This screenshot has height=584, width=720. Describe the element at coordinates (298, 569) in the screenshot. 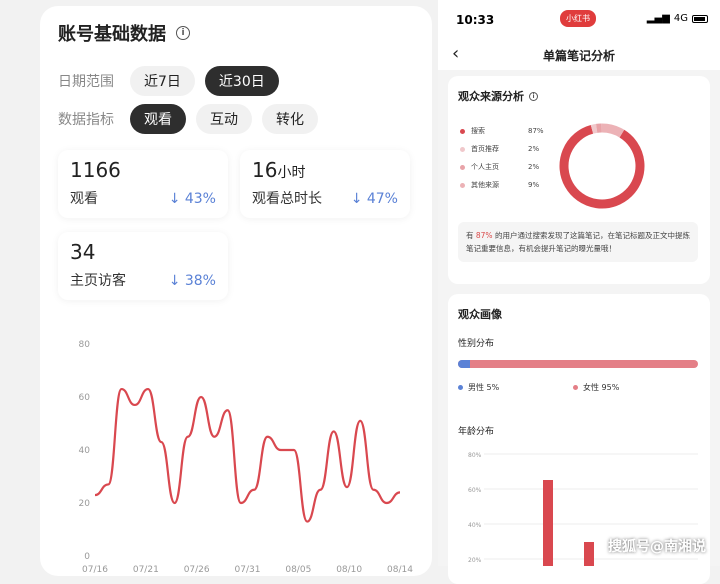

I see `x-tick-label: 08/05` at that location.